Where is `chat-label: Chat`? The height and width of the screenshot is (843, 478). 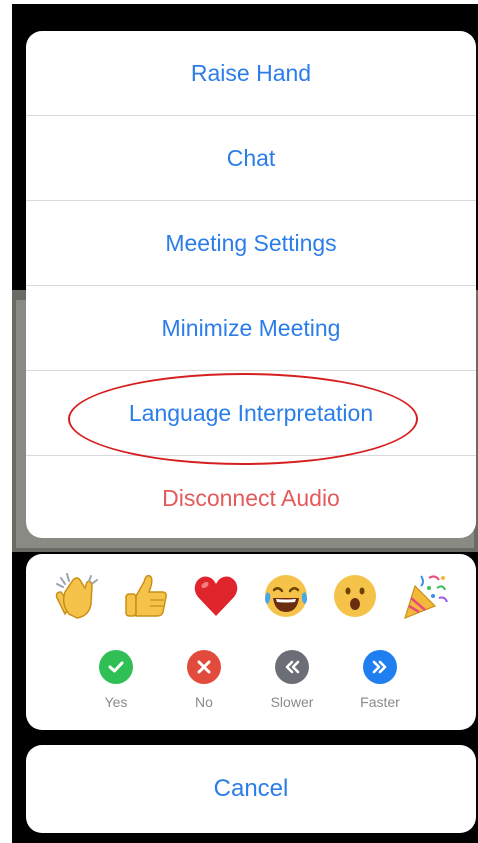 chat-label: Chat is located at coordinates (251, 157).